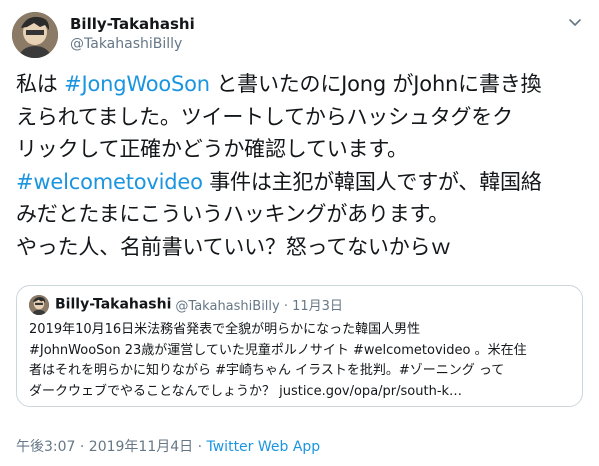 The width and height of the screenshot is (599, 466). I want to click on avatar, so click(35, 35).